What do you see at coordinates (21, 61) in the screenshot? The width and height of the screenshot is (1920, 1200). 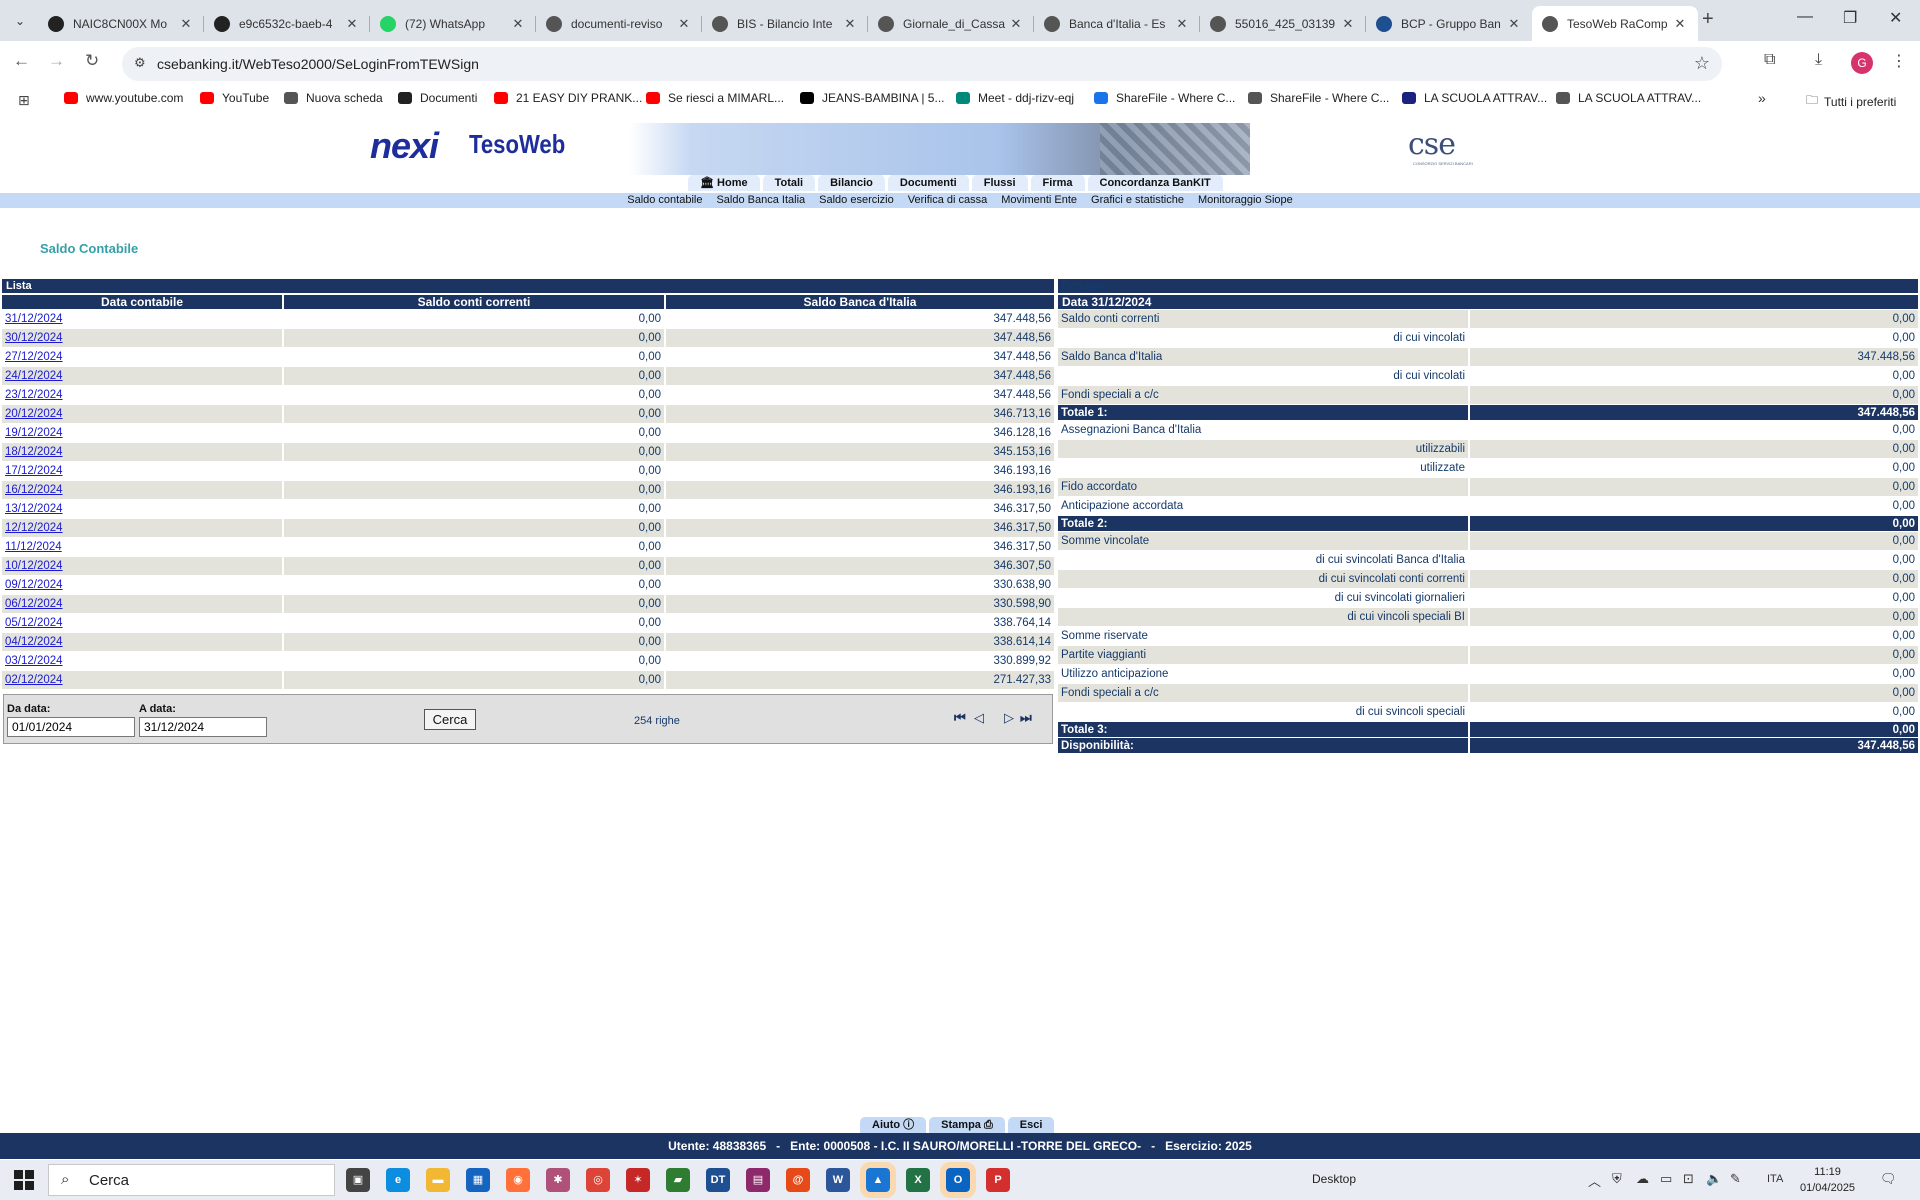 I see `back-icon: ←` at bounding box center [21, 61].